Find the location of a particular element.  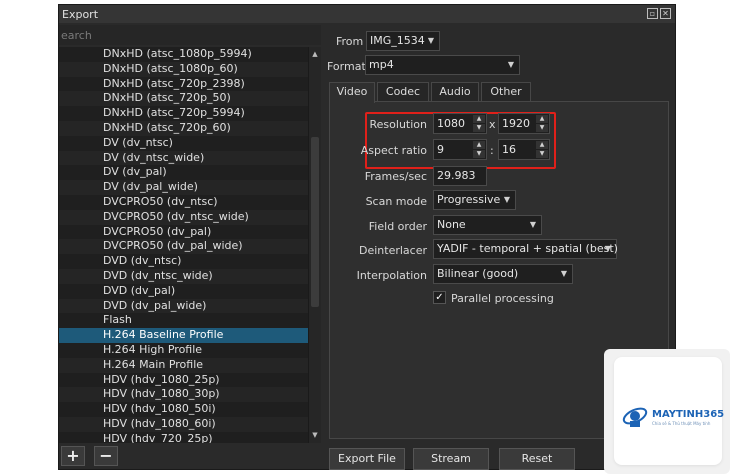

list-item: H.264 Baseline Profile is located at coordinates (183, 335).